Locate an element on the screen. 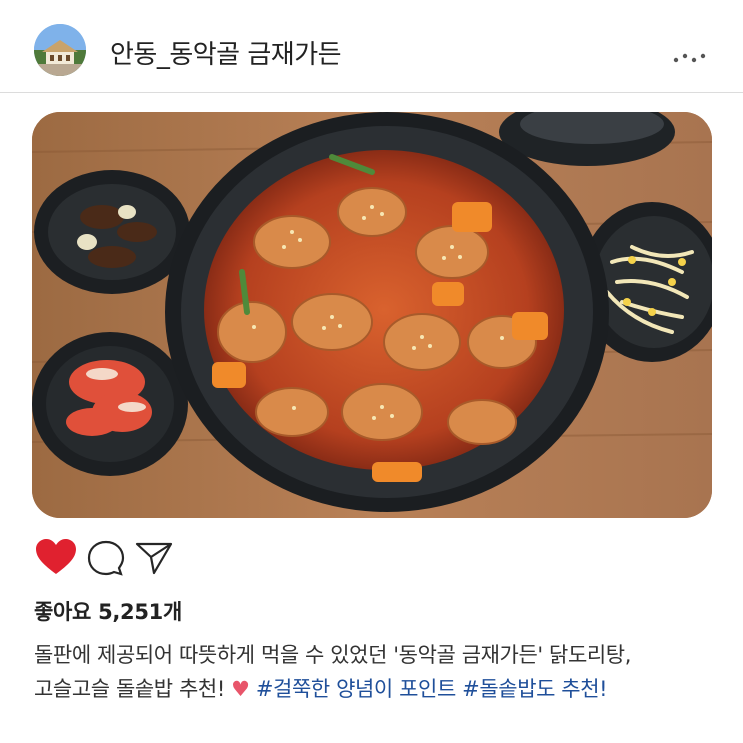 Image resolution: width=743 pixels, height=743 pixels. avatar is located at coordinates (60, 50).